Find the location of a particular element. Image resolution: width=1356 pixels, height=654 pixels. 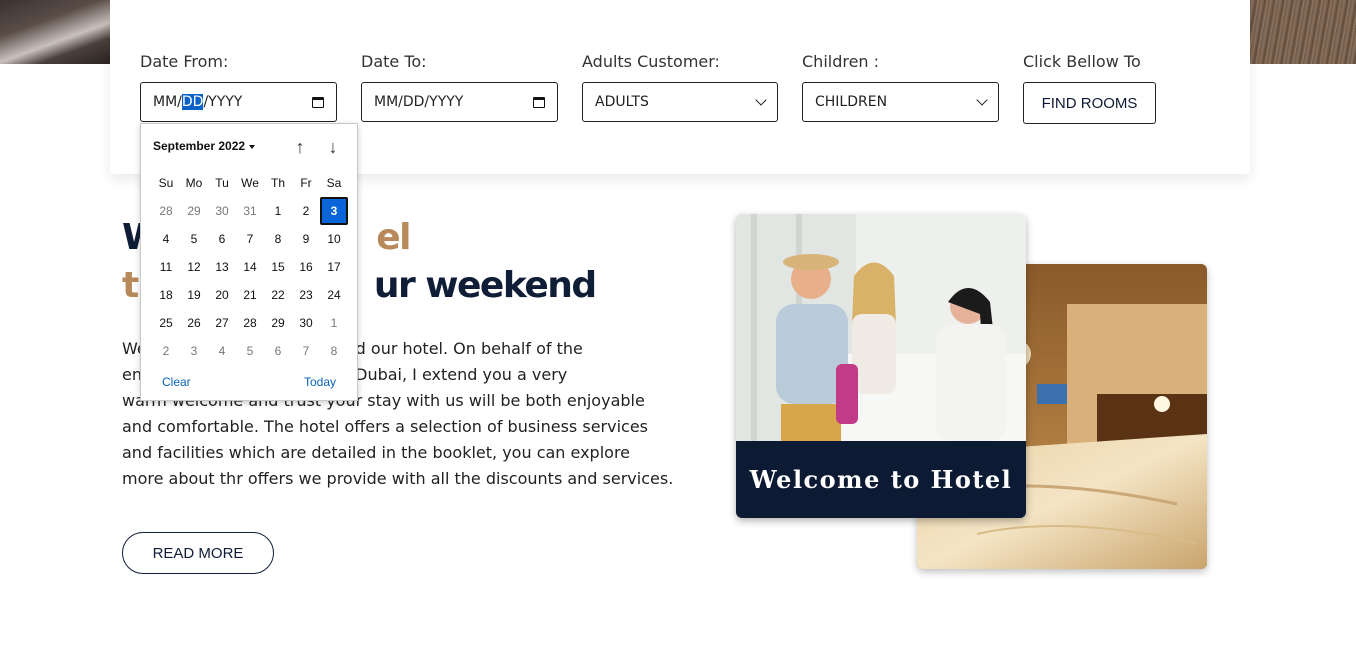

month-year-dropdown: September 2022 is located at coordinates (204, 146).